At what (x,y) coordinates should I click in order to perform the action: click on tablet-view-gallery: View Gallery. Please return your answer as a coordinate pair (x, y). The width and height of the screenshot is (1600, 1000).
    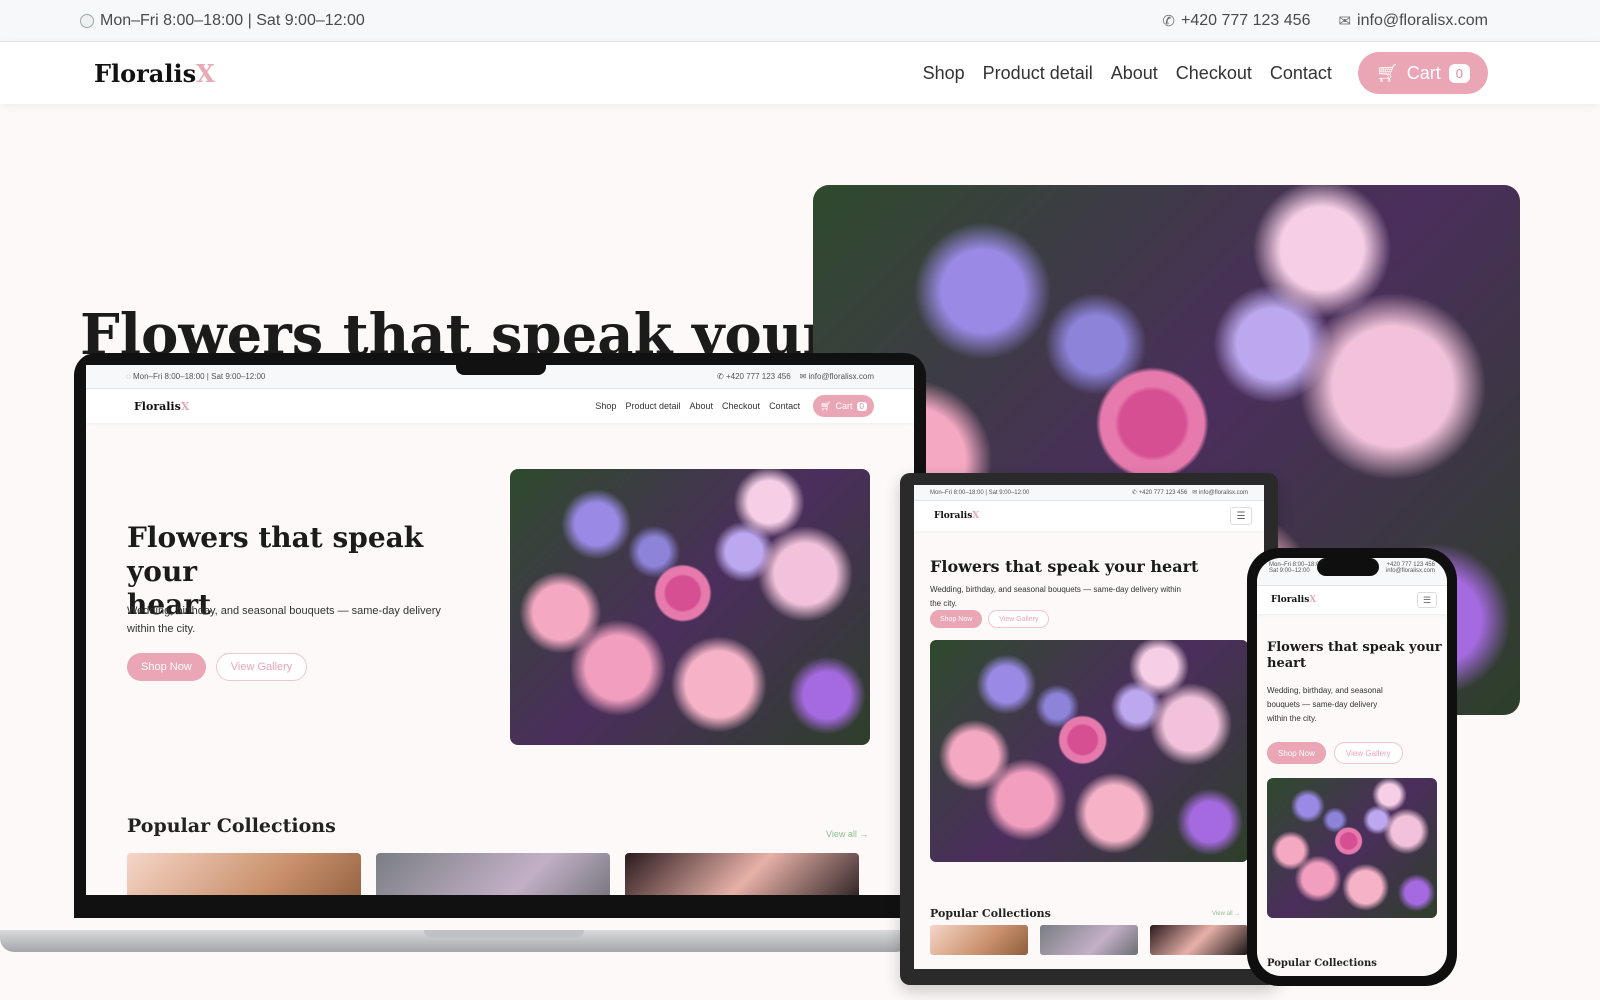
    Looking at the image, I should click on (1019, 619).